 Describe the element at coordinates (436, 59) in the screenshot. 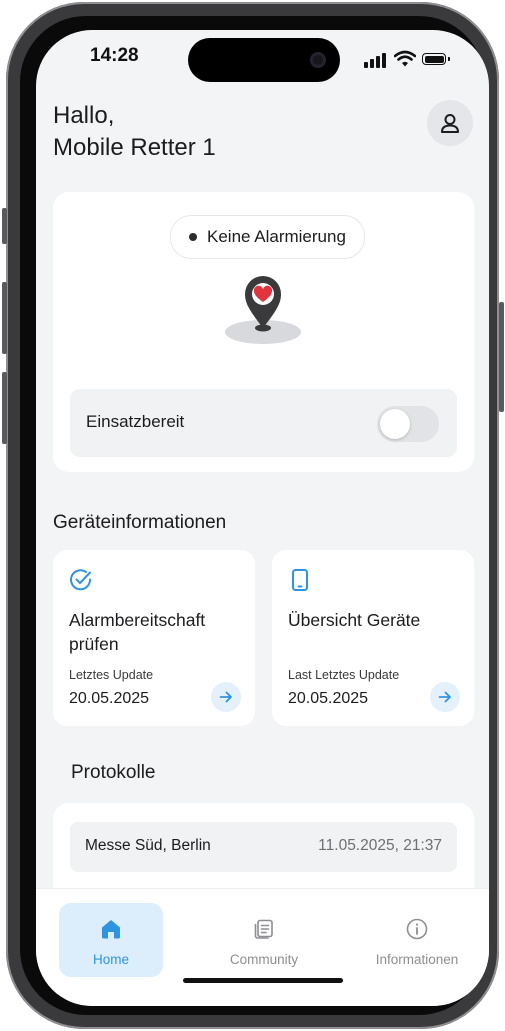

I see `battery-icon` at that location.